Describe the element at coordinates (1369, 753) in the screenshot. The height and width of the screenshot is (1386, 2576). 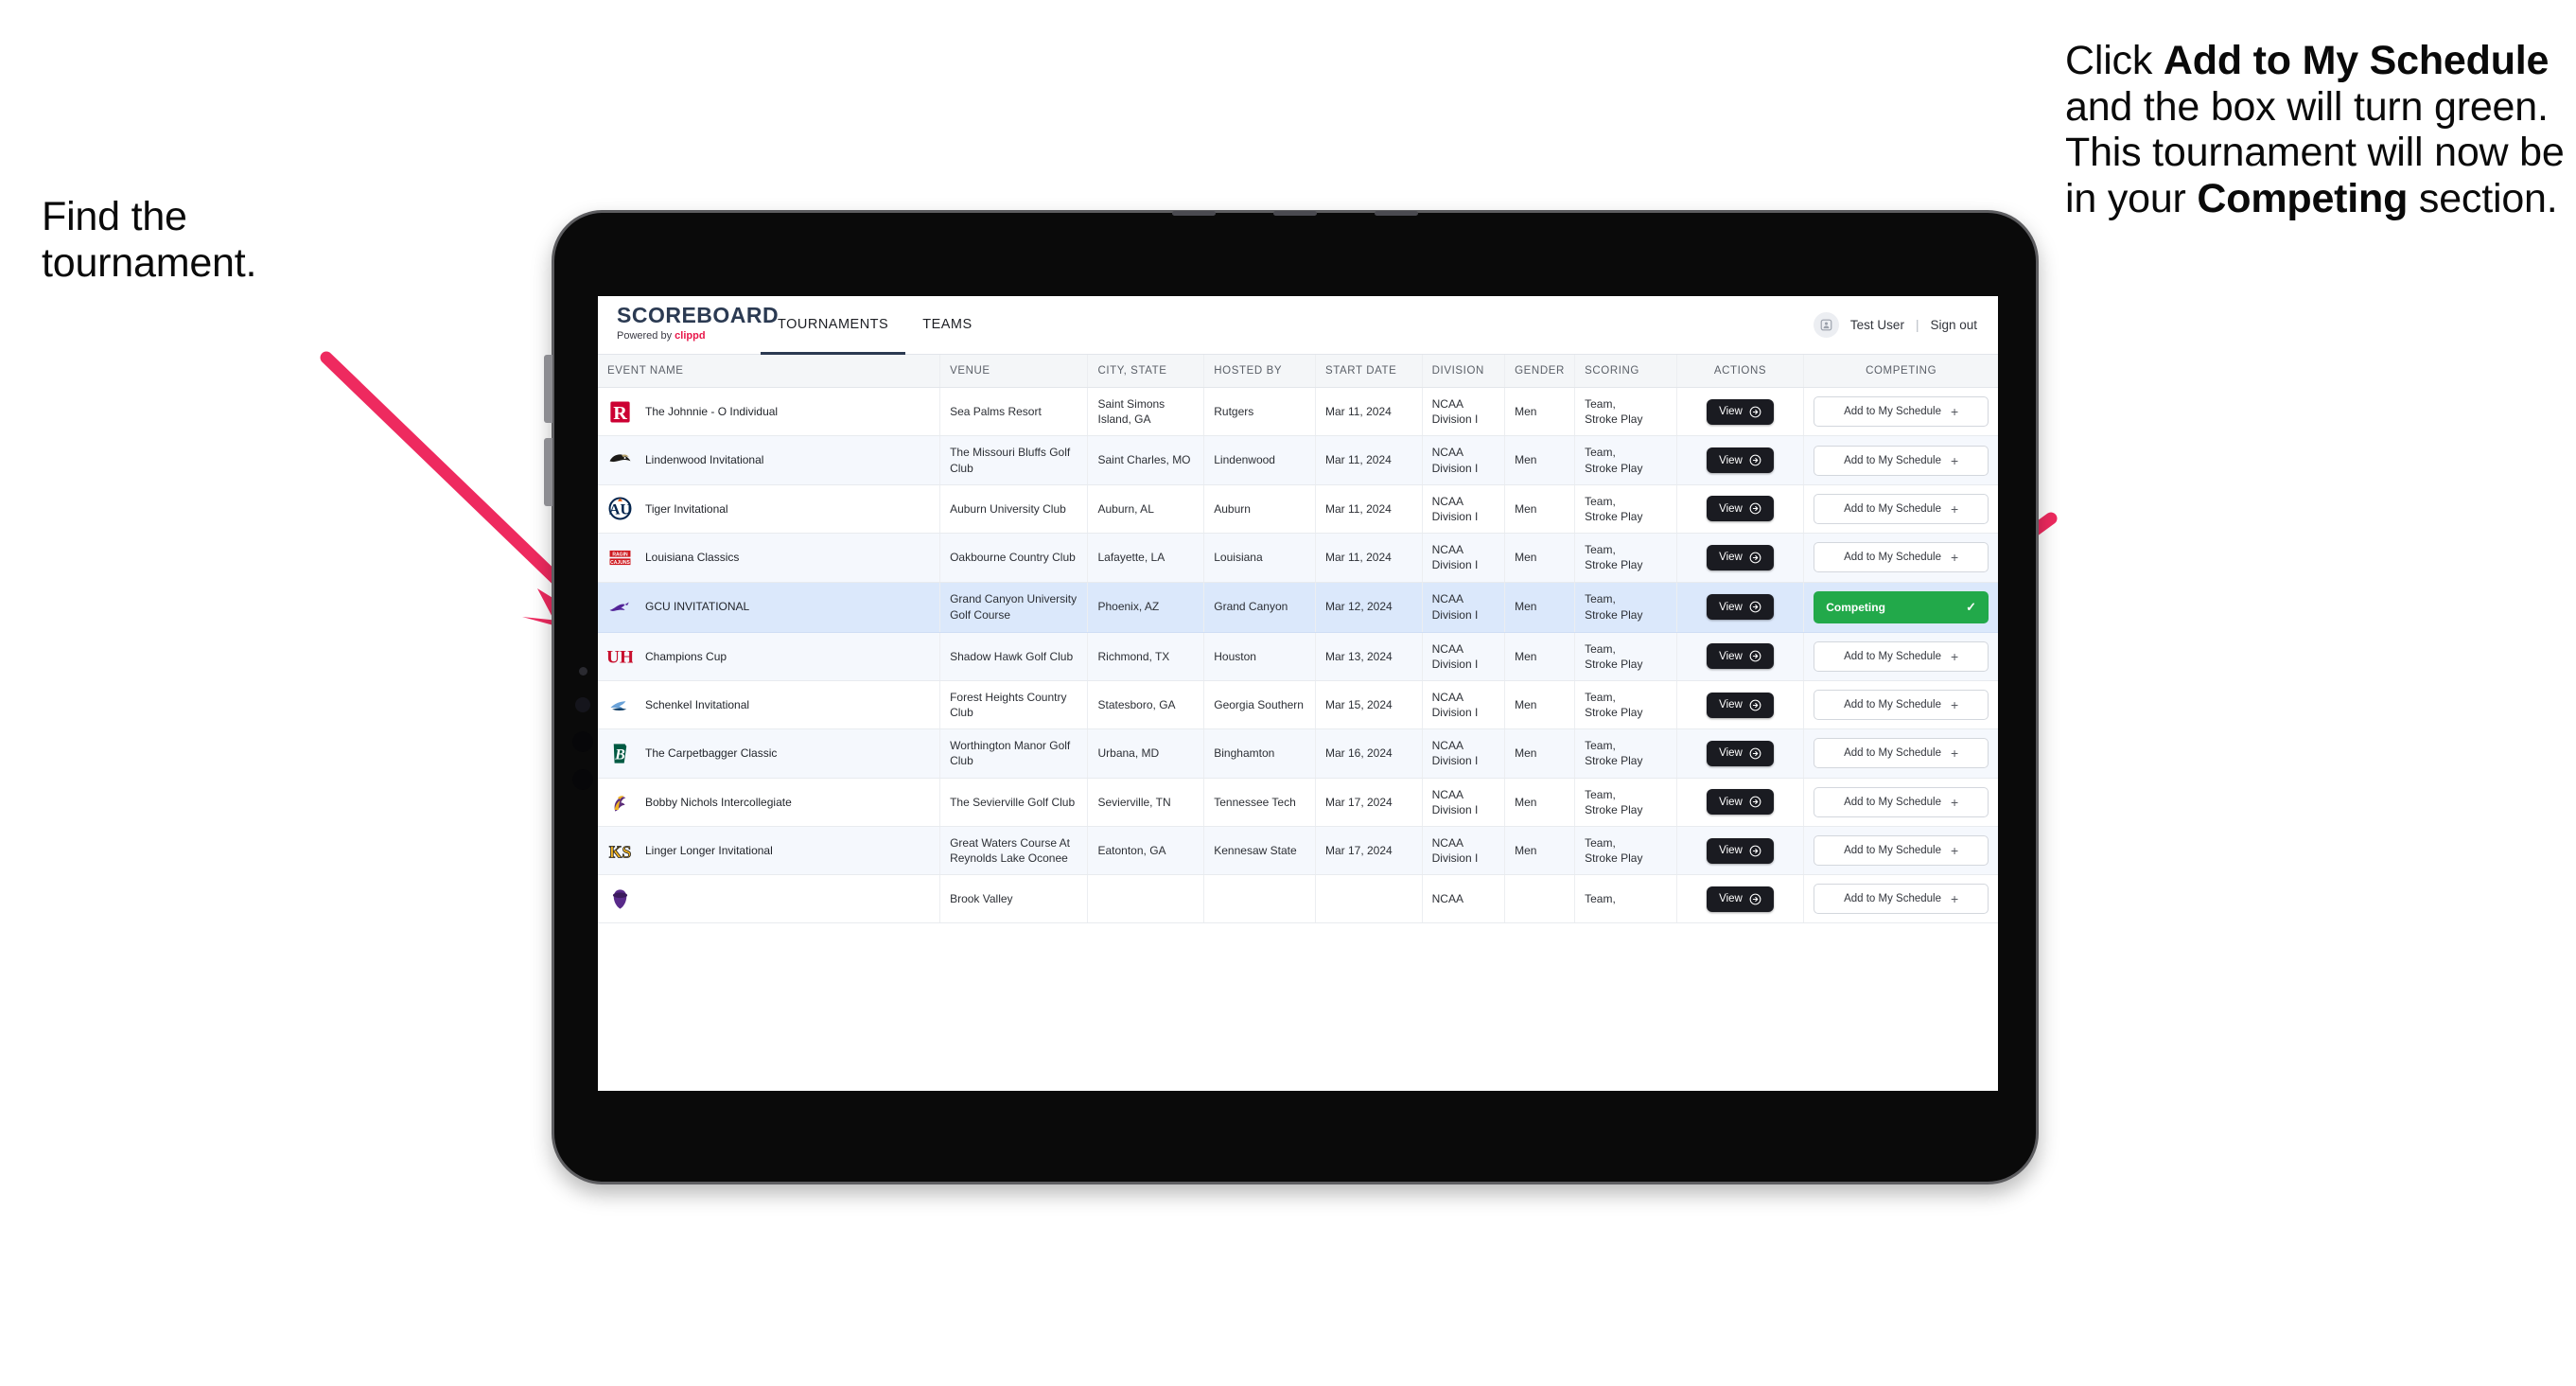
I see `cell-start-date: Mar 16, 2024` at that location.